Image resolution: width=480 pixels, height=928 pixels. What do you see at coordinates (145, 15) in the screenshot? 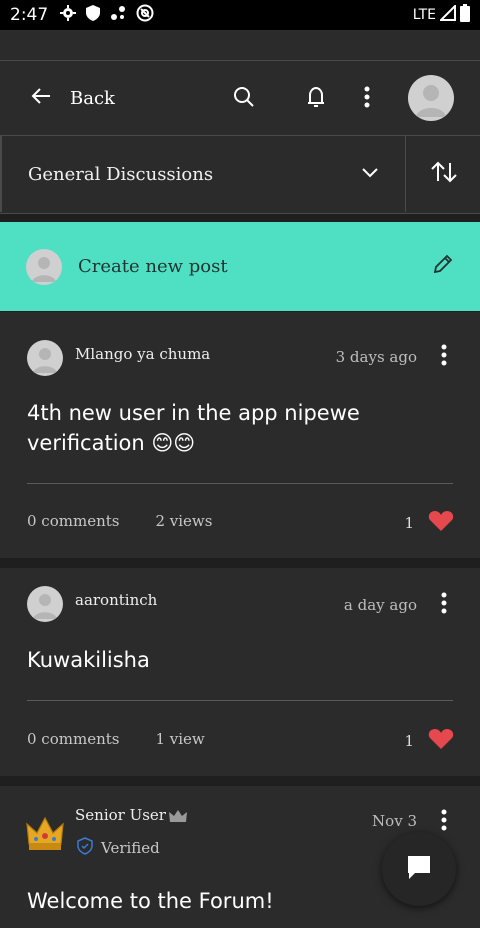
I see `at-sign-icon` at bounding box center [145, 15].